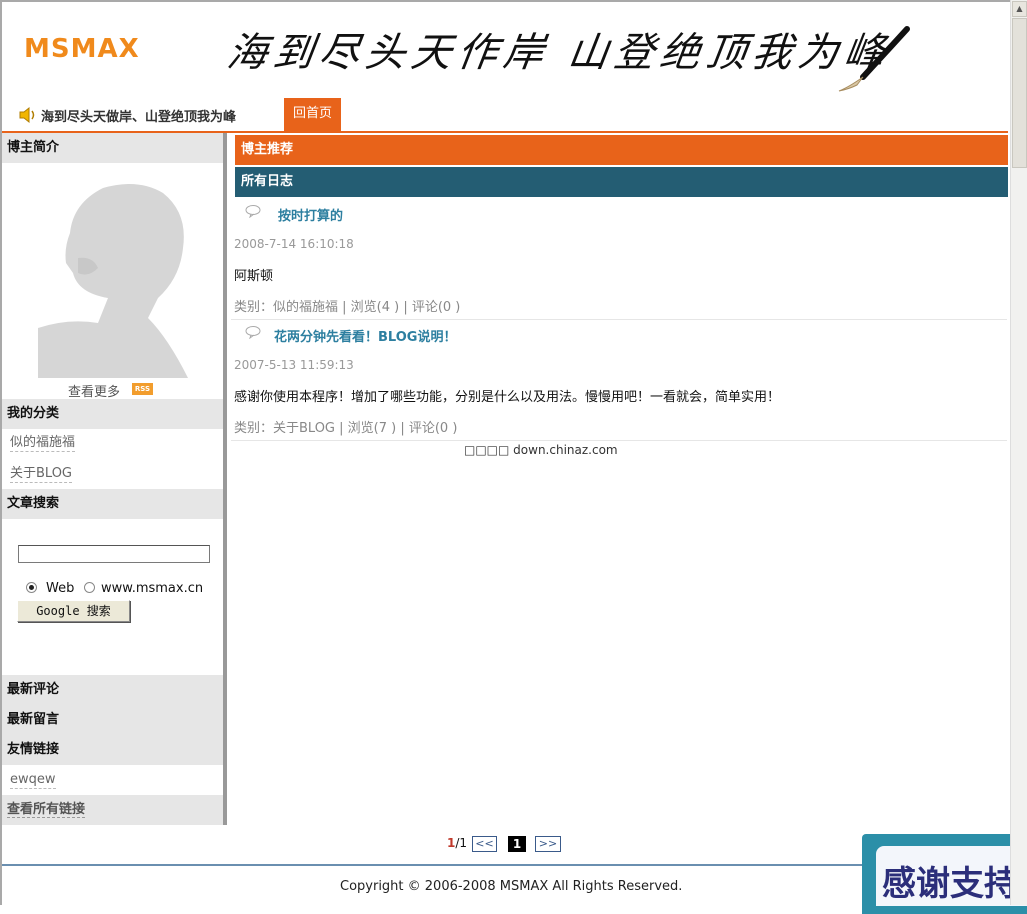 This screenshot has width=1027, height=914. Describe the element at coordinates (310, 214) in the screenshot. I see `post-title-link: 按时打算的` at that location.